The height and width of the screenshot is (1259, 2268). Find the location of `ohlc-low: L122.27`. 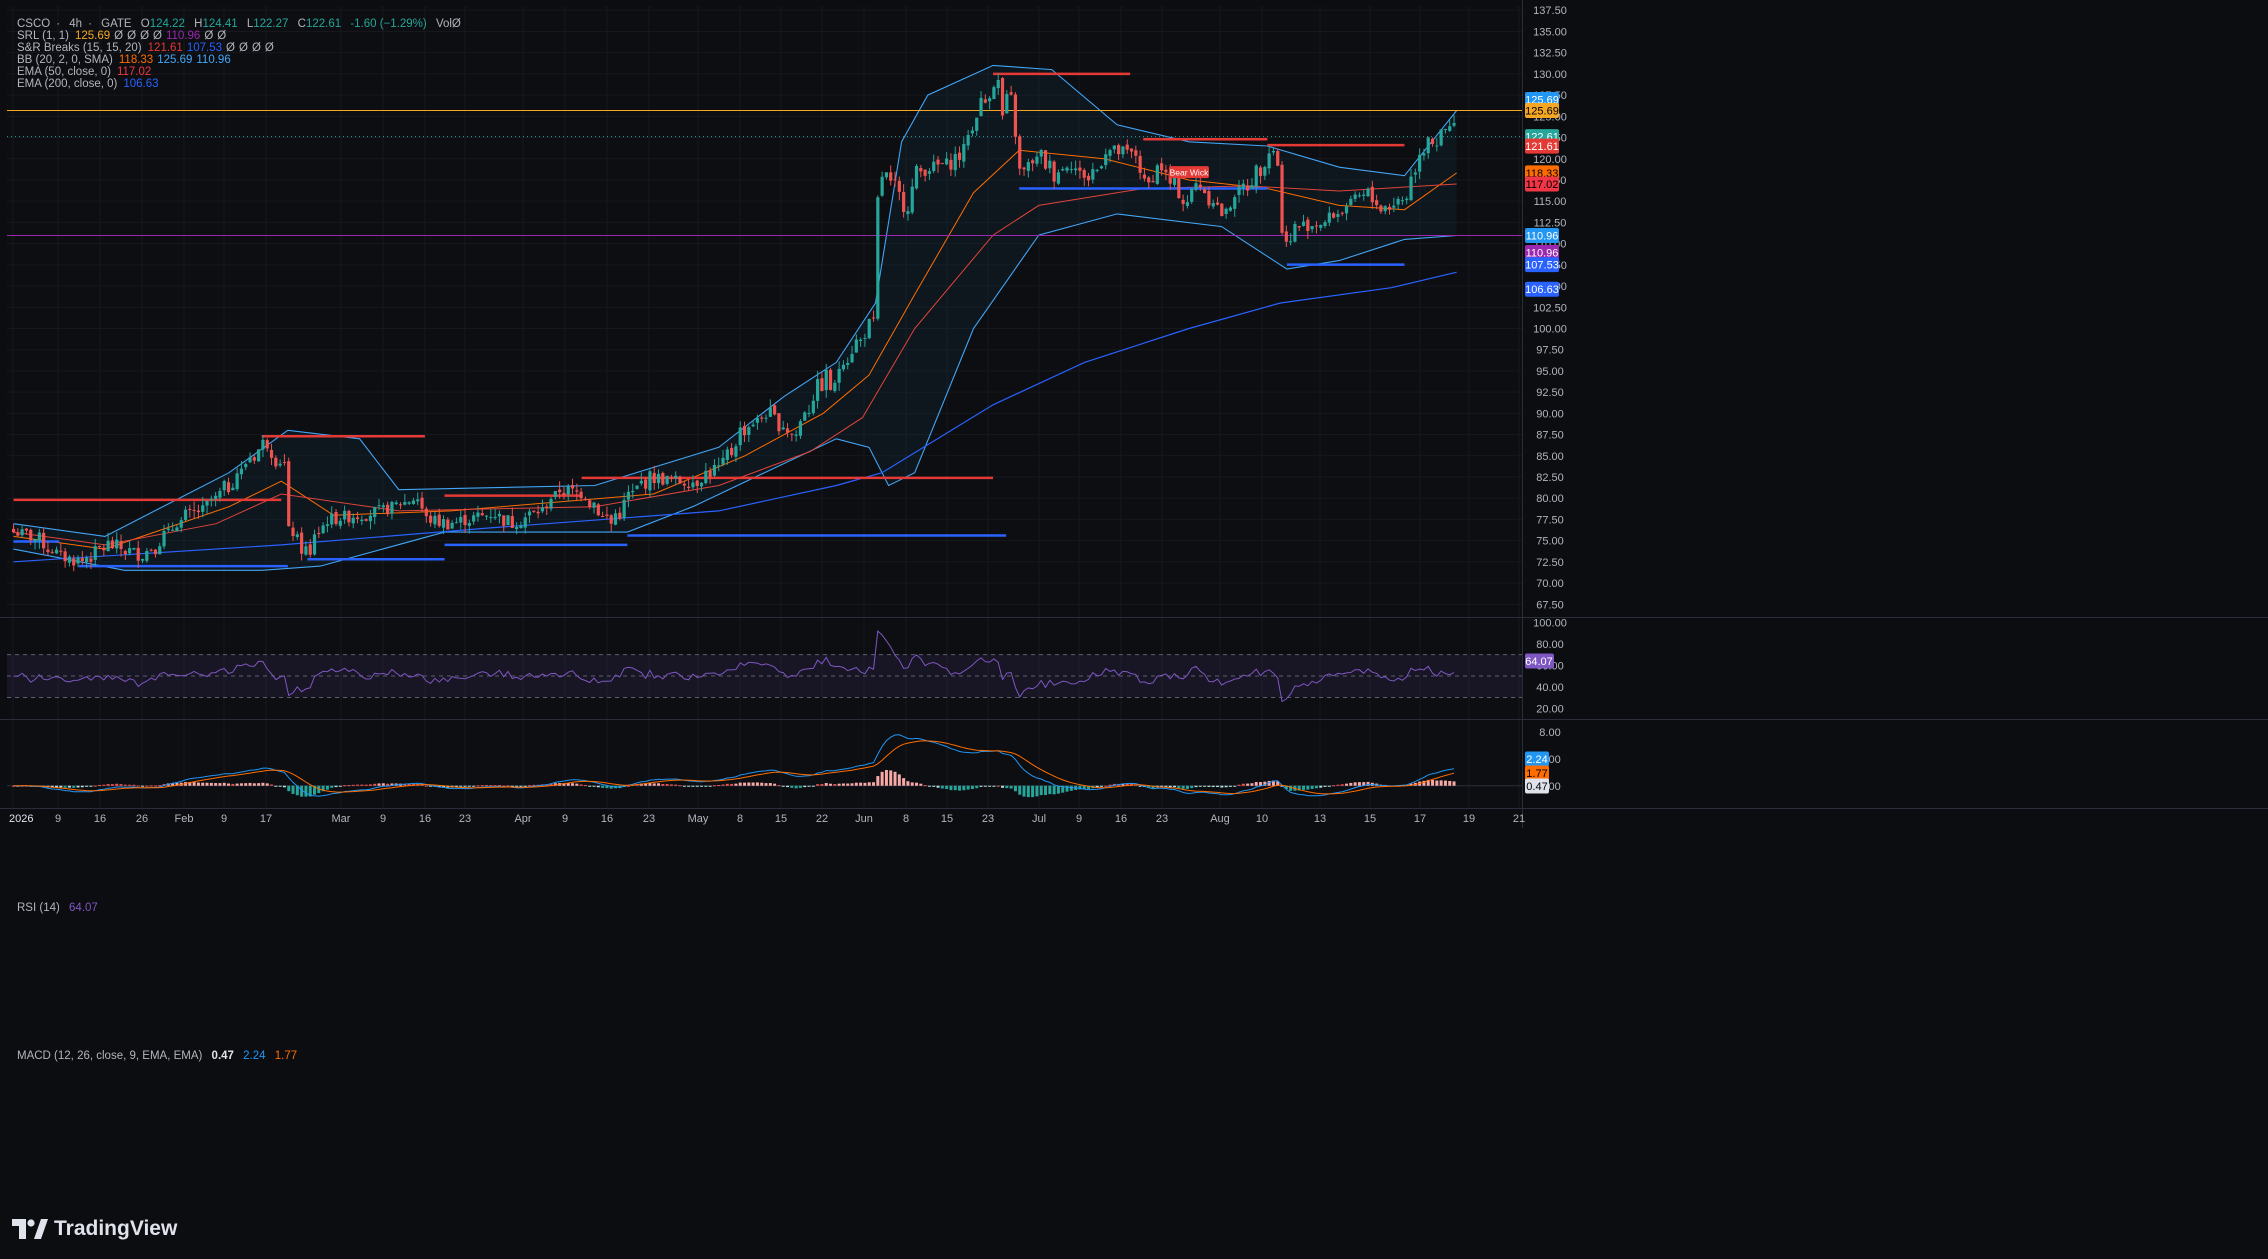

ohlc-low: L122.27 is located at coordinates (267, 24).